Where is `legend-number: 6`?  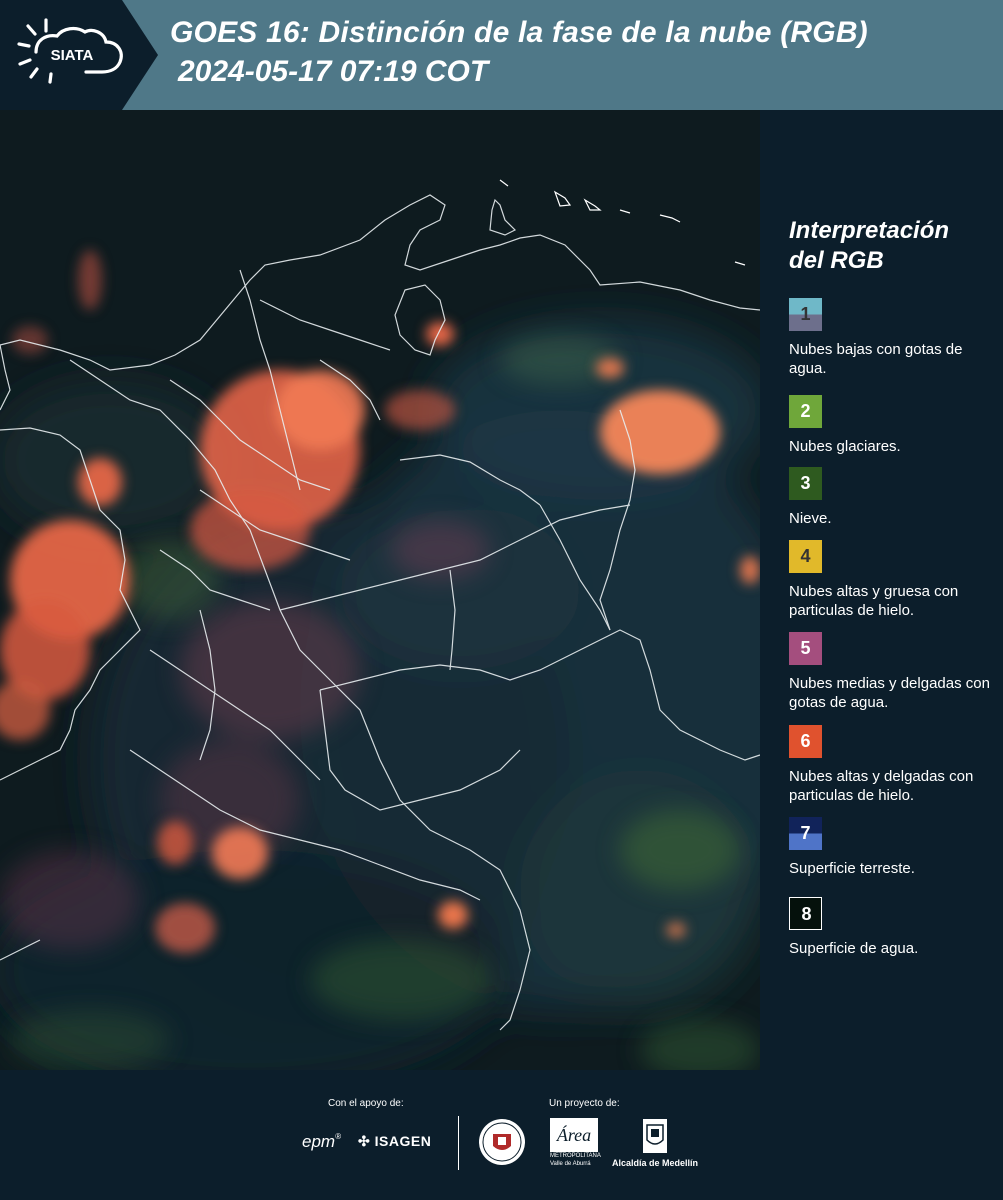 legend-number: 6 is located at coordinates (805, 741).